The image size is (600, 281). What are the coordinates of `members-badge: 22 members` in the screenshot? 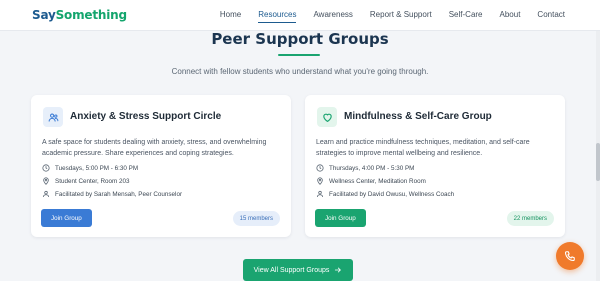 It's located at (530, 218).